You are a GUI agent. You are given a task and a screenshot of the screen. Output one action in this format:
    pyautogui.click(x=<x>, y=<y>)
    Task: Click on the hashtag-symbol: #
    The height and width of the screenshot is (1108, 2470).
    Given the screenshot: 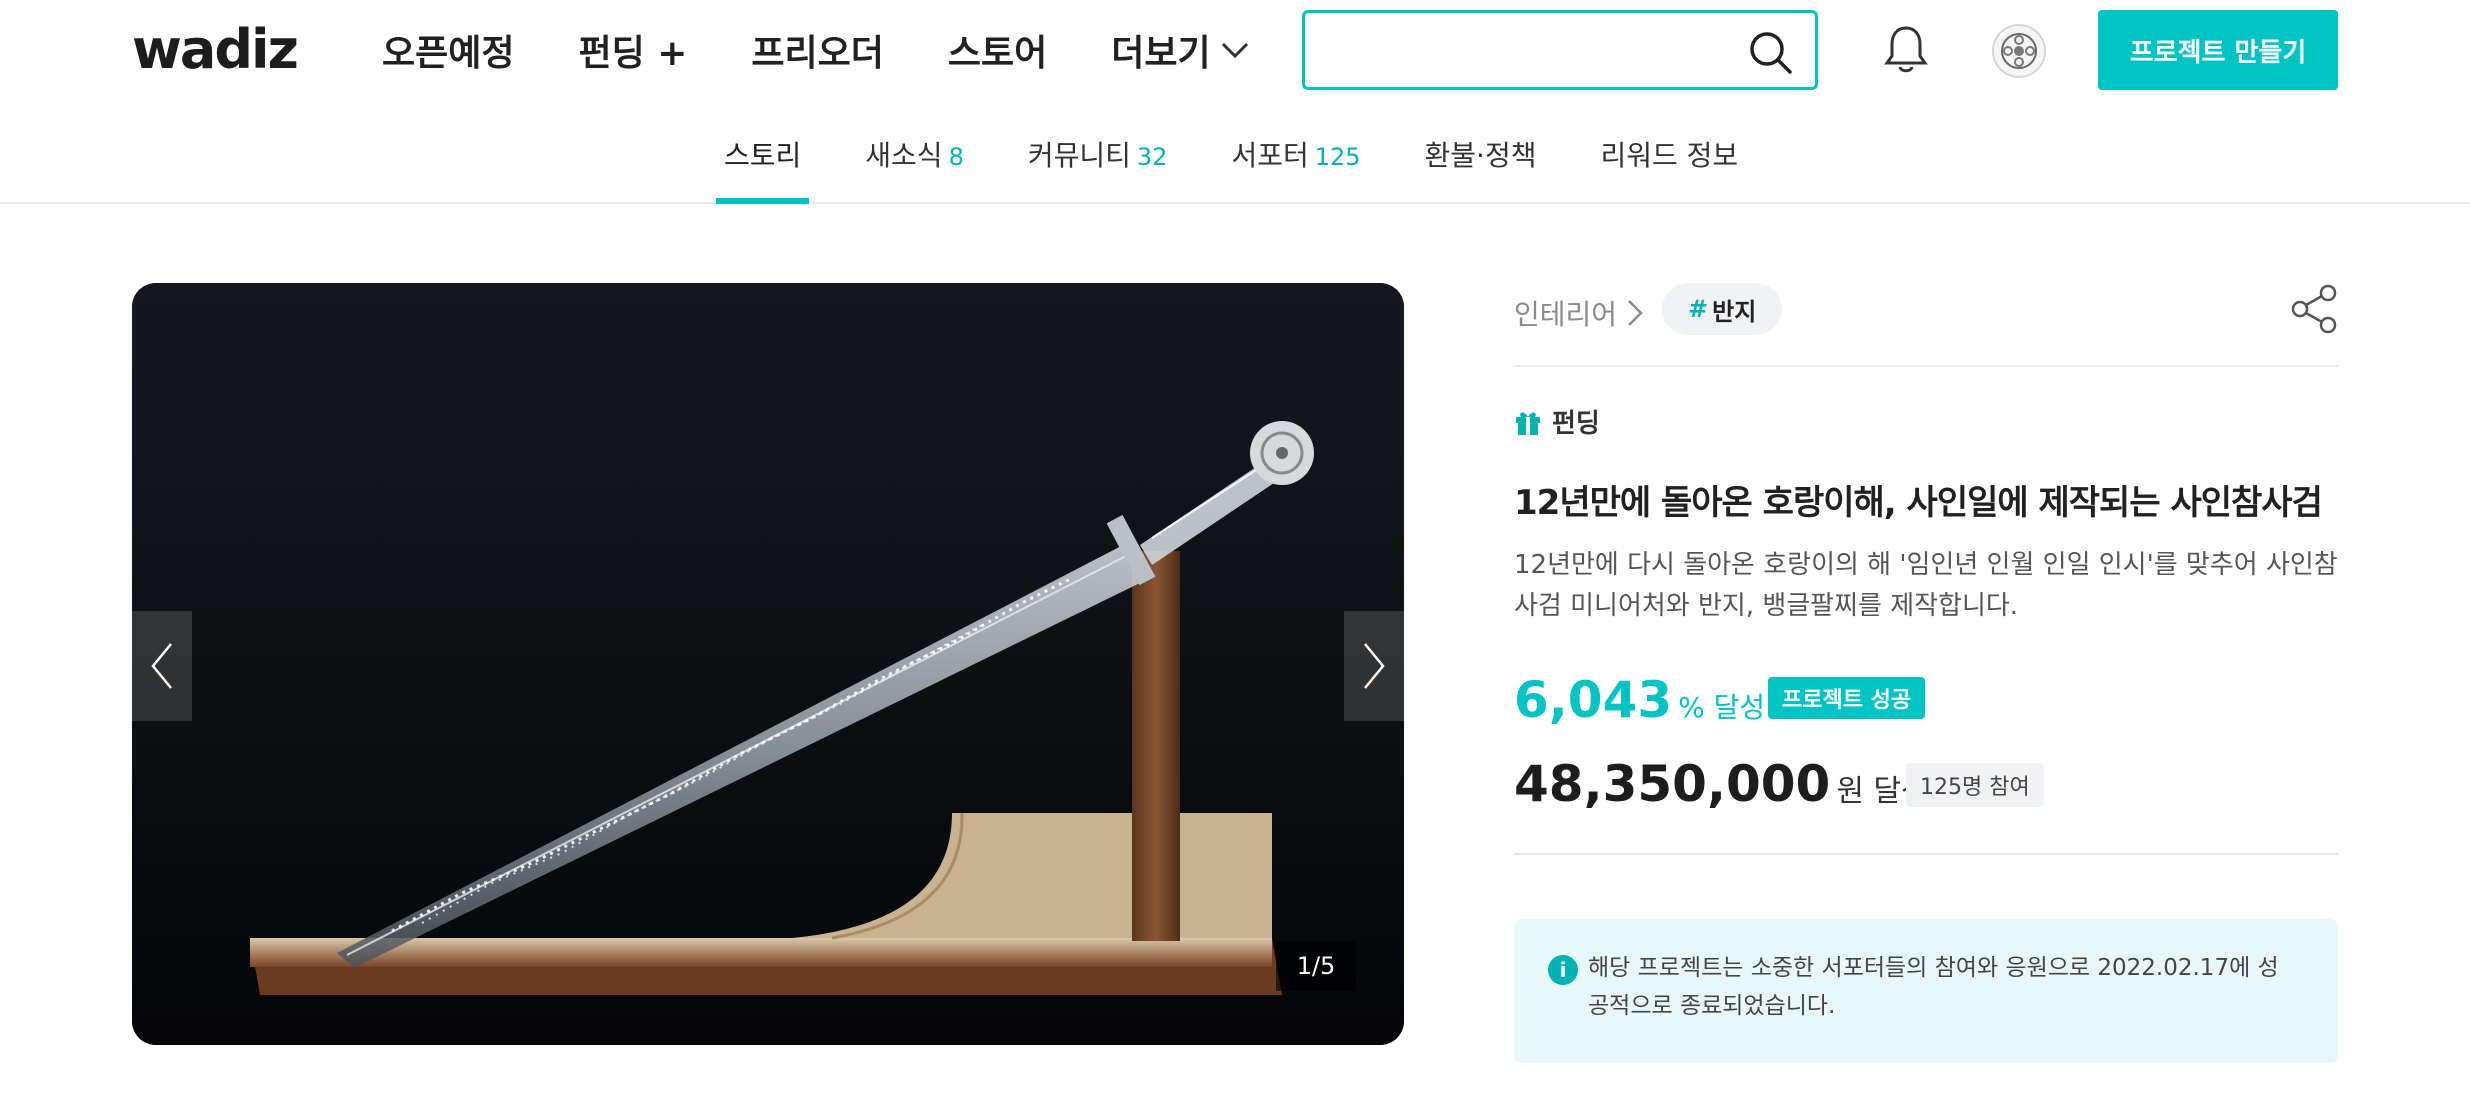 What is the action you would take?
    pyautogui.click(x=1698, y=309)
    